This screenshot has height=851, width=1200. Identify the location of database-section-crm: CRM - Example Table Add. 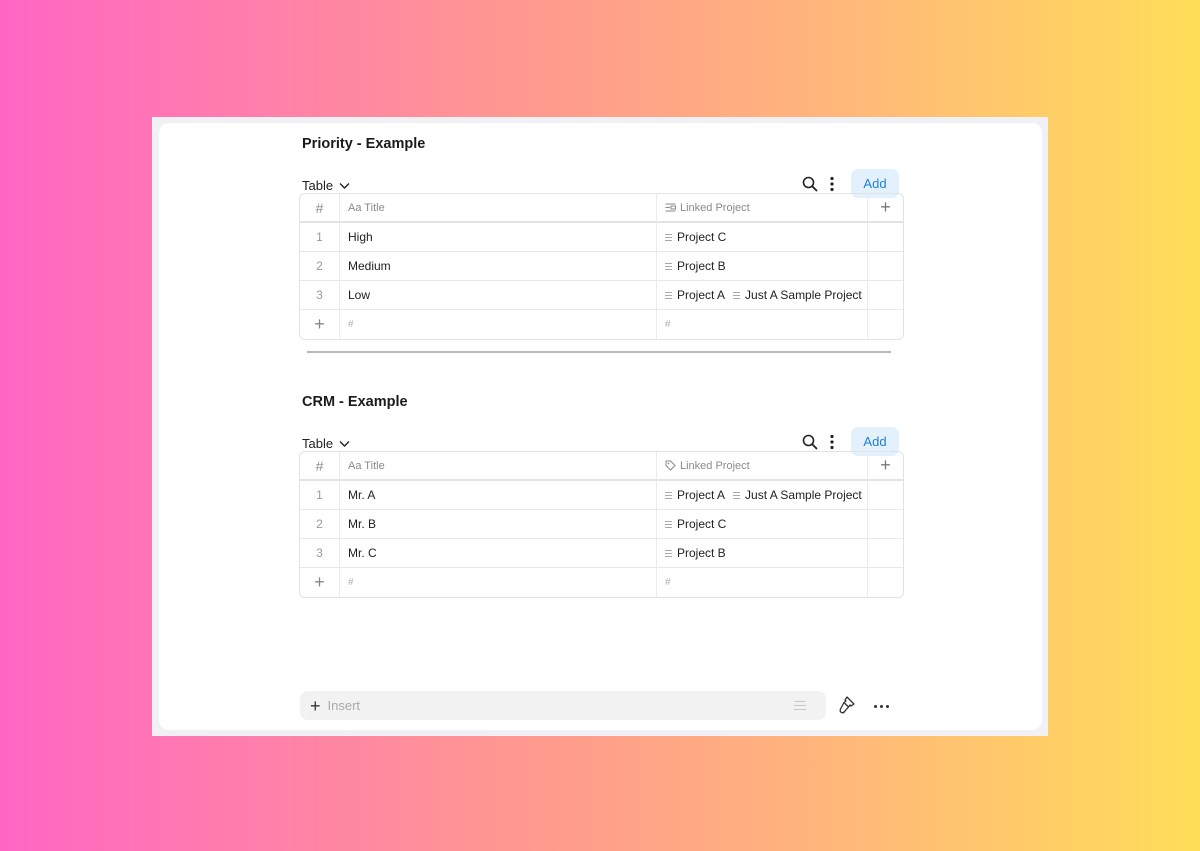
(604, 425).